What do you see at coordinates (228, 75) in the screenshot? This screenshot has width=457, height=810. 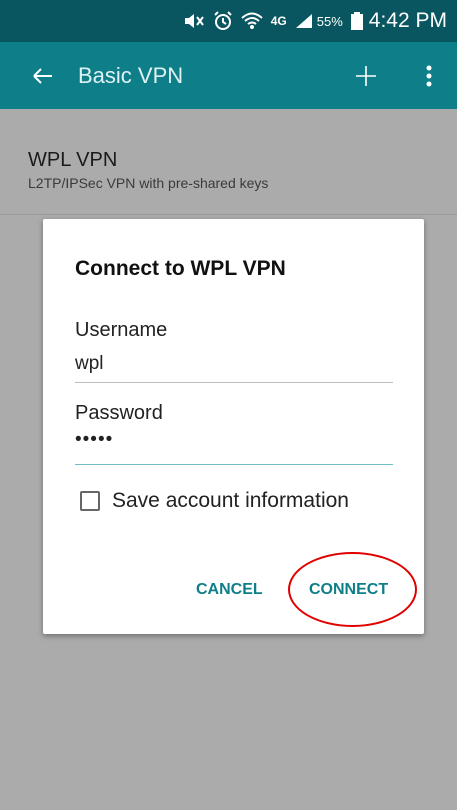 I see `app-bar: Basic VPN` at bounding box center [228, 75].